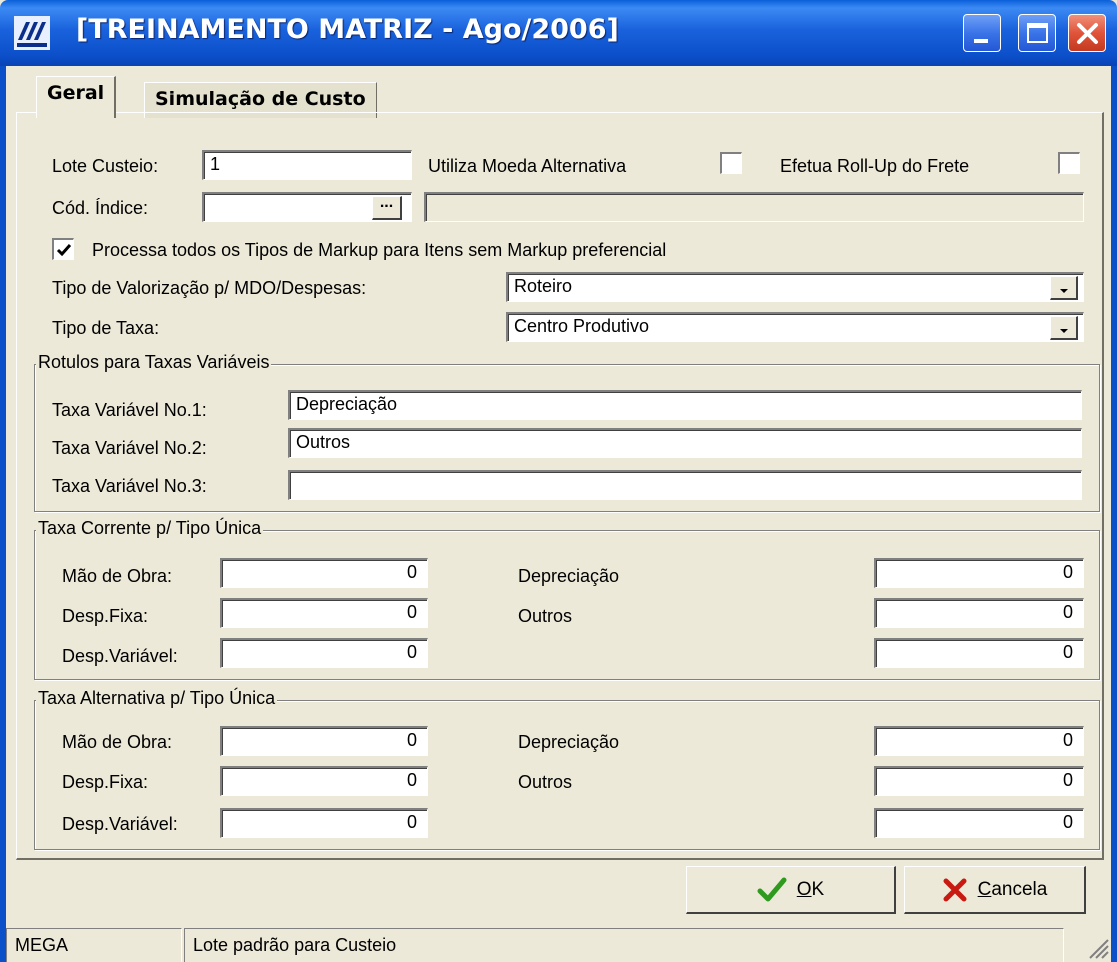 Image resolution: width=1117 pixels, height=962 pixels. I want to click on maximize-button, so click(1037, 33).